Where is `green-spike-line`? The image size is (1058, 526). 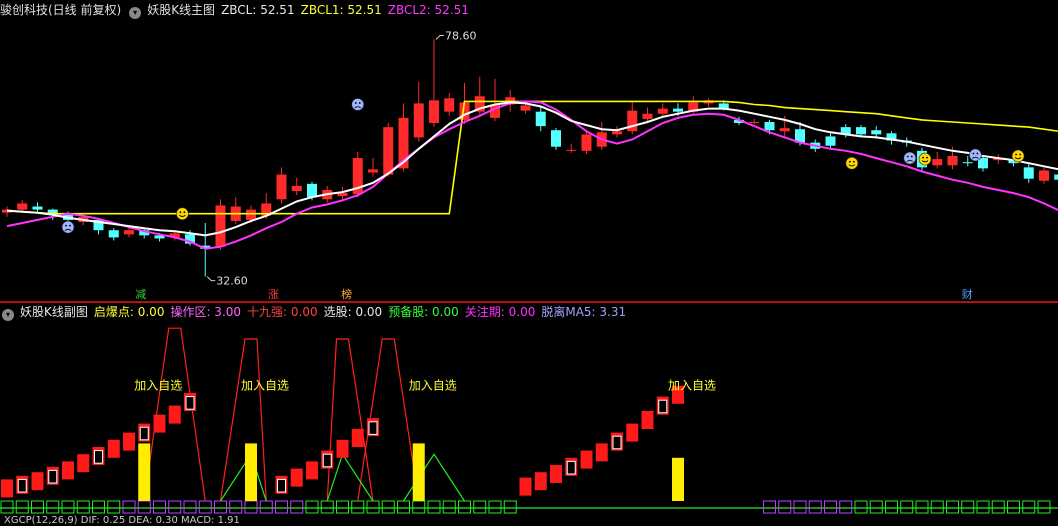 green-spike-line is located at coordinates (243, 477).